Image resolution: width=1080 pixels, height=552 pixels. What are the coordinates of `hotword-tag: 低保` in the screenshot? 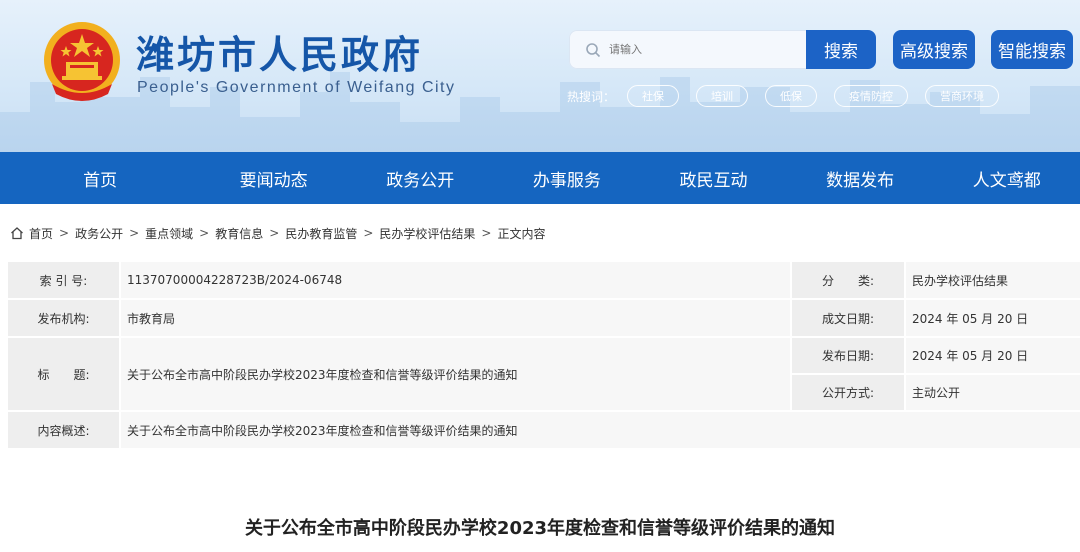 It's located at (791, 96).